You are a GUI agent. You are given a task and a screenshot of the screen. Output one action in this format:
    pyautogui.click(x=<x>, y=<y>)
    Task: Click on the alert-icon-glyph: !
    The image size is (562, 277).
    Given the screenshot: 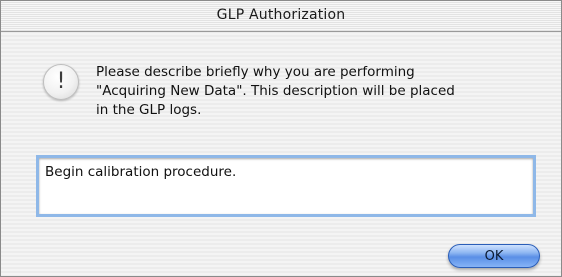 What is the action you would take?
    pyautogui.click(x=61, y=81)
    